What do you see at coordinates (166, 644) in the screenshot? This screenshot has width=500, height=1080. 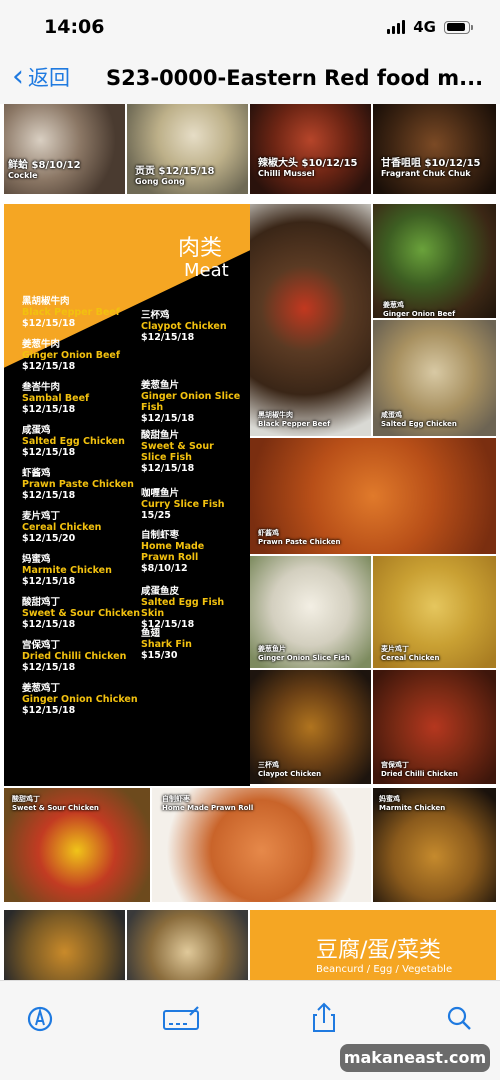 I see `menu-item-name-en: Shark Fin` at bounding box center [166, 644].